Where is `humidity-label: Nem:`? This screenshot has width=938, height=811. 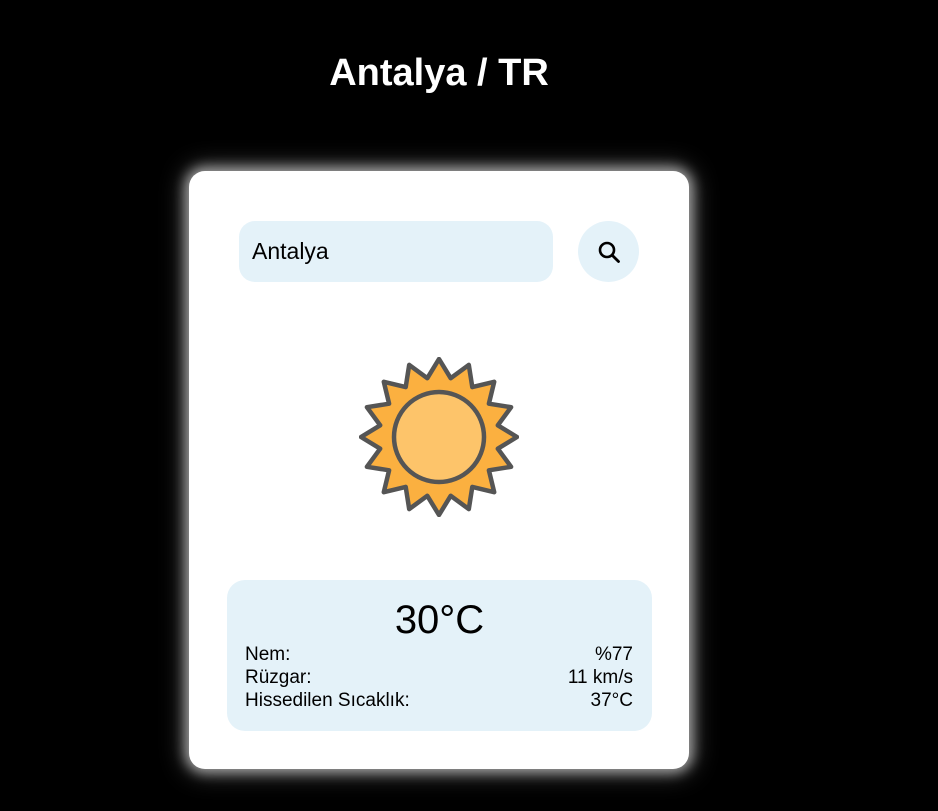 humidity-label: Nem: is located at coordinates (268, 654).